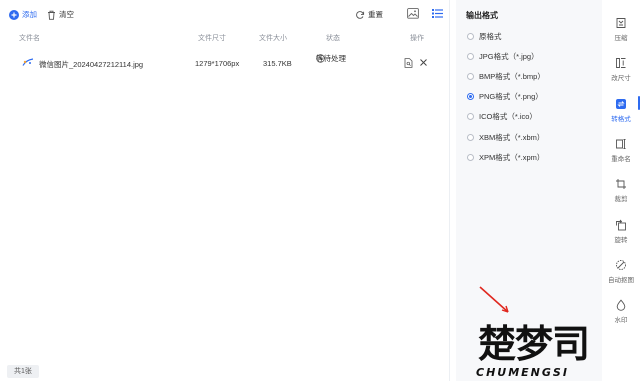  What do you see at coordinates (509, 56) in the screenshot?
I see `format-option-label: JPG格式（*.jpg）` at bounding box center [509, 56].